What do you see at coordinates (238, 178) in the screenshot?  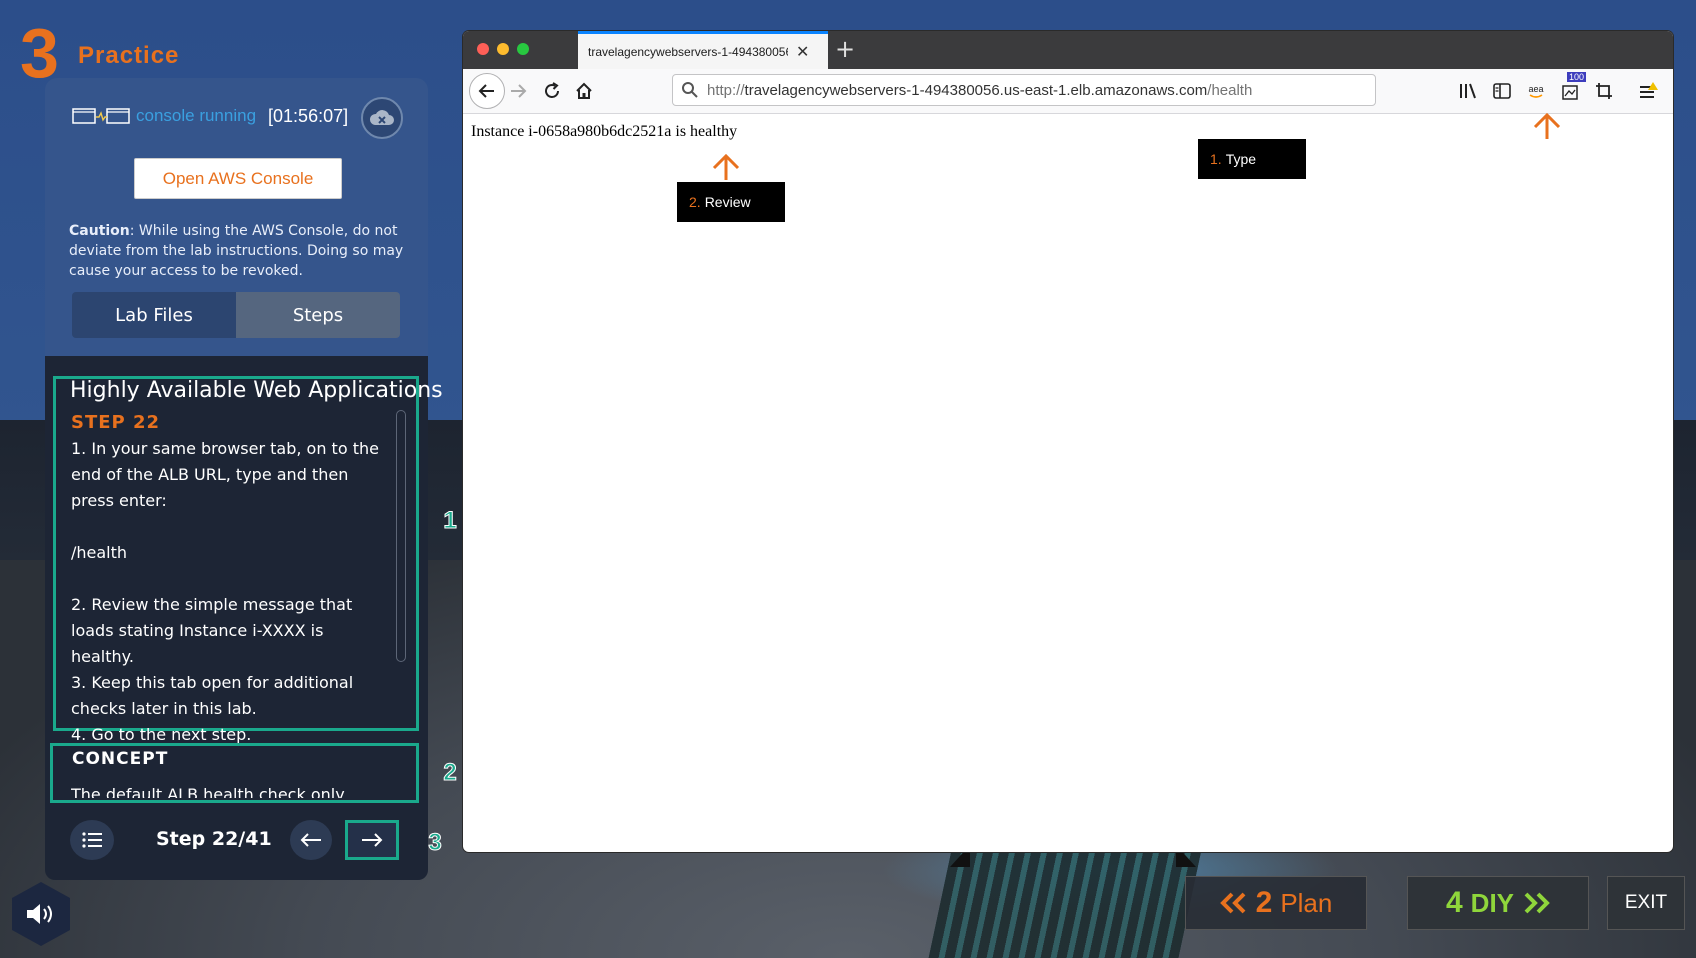 I see `open-aws-console-button: Open AWS Console` at bounding box center [238, 178].